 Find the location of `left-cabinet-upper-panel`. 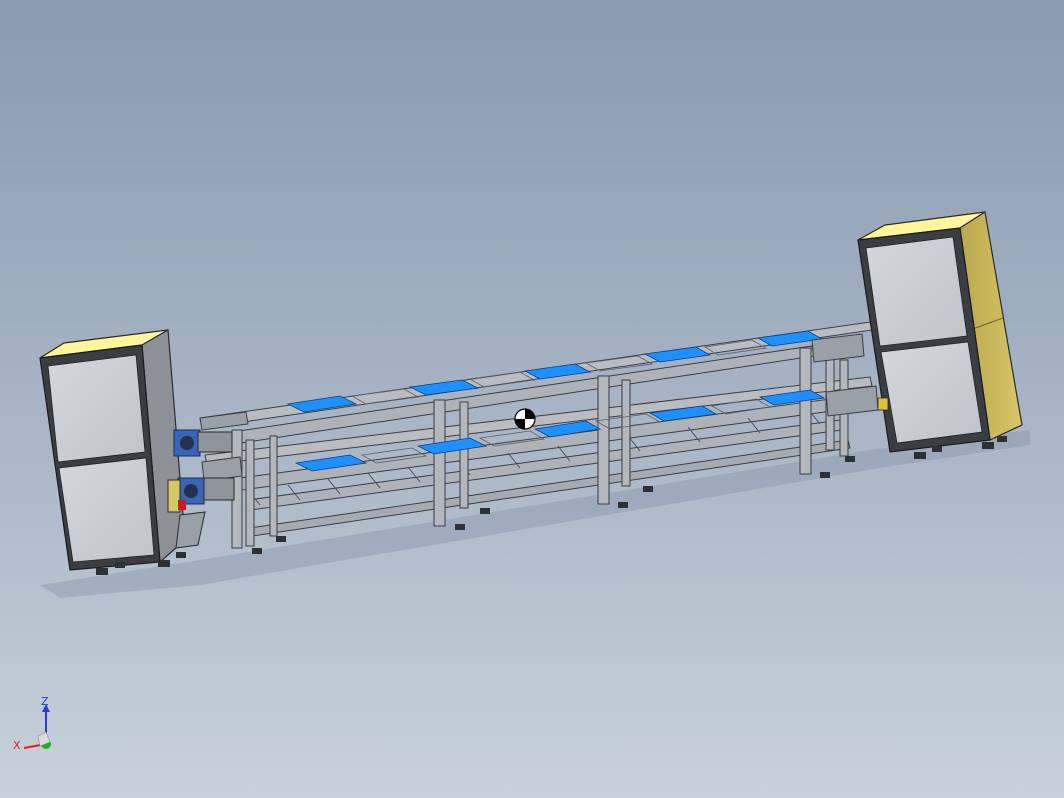

left-cabinet-upper-panel is located at coordinates (96, 408).